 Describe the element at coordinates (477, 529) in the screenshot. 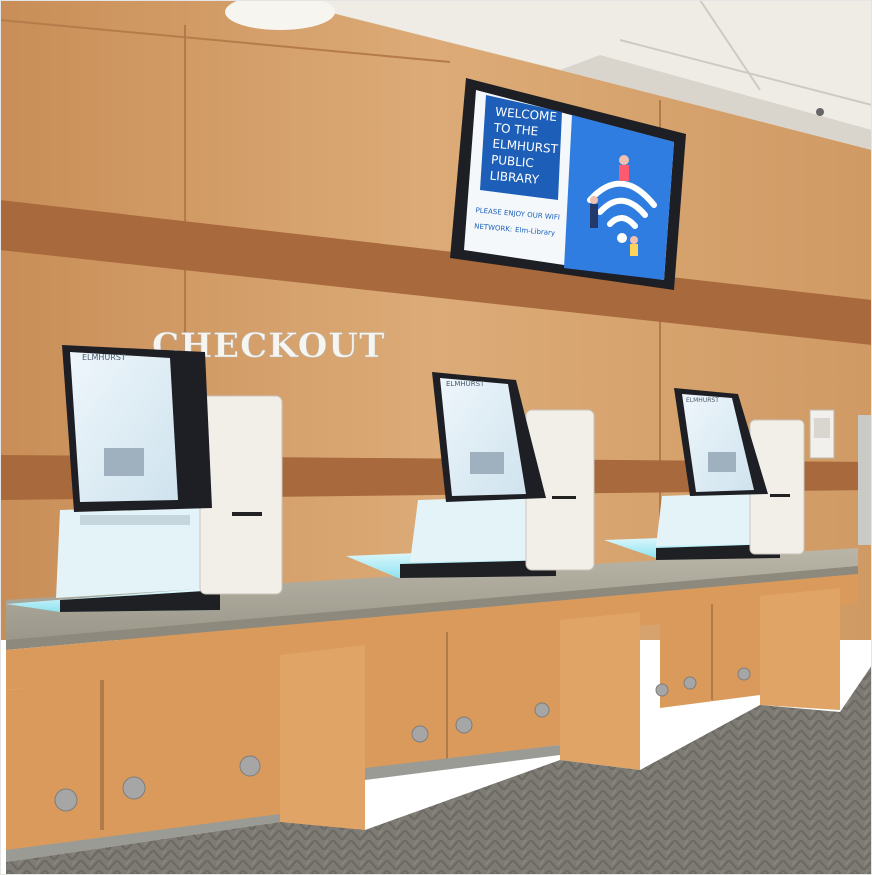

I see `kiosk-2-body` at that location.